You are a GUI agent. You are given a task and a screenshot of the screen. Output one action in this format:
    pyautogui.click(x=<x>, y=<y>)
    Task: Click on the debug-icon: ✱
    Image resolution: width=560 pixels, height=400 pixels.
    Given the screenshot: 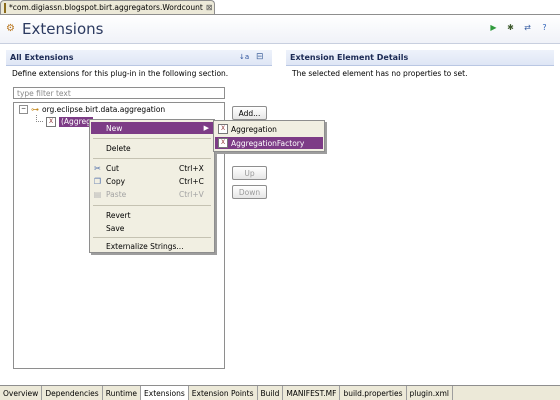 What is the action you would take?
    pyautogui.click(x=510, y=27)
    